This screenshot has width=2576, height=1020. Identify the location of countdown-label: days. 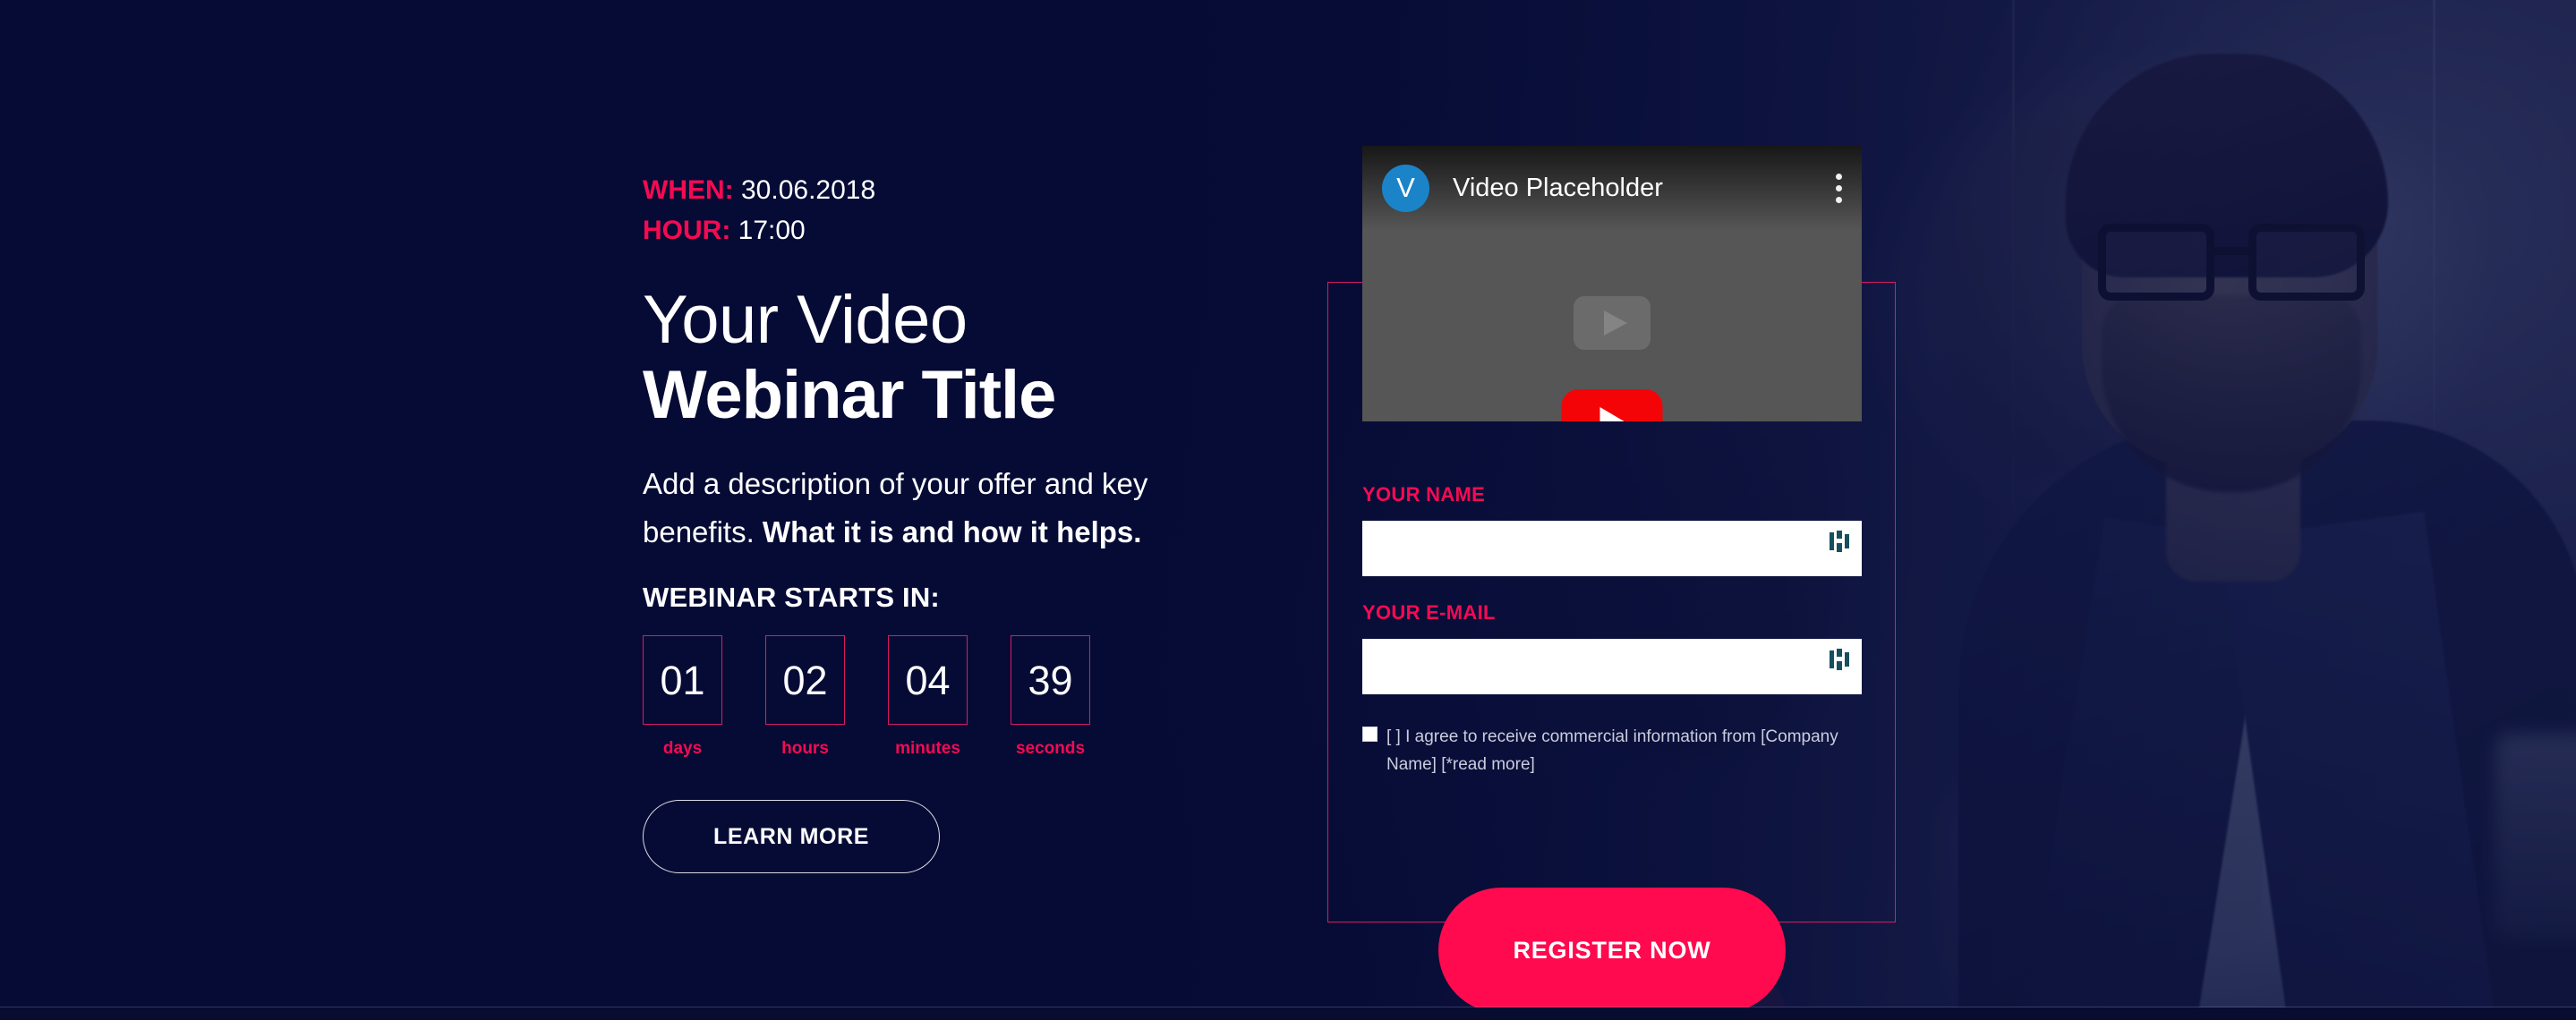
(682, 749).